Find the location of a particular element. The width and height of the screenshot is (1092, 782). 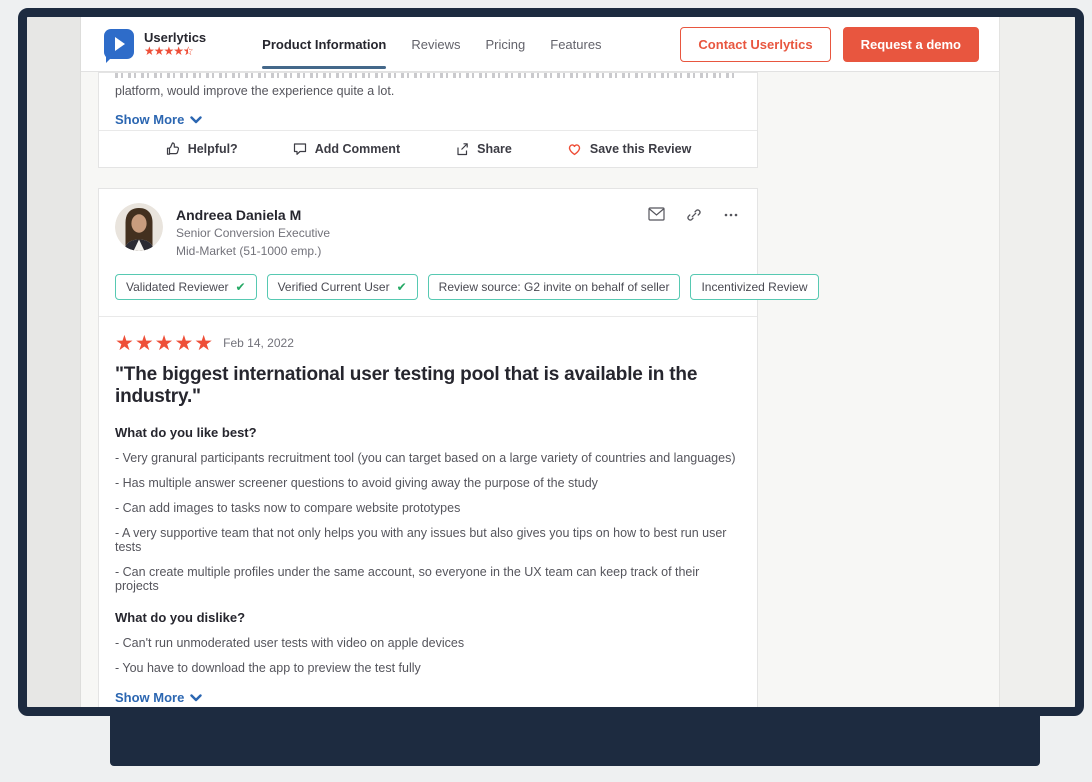

brand-name: Userlytics is located at coordinates (175, 37).